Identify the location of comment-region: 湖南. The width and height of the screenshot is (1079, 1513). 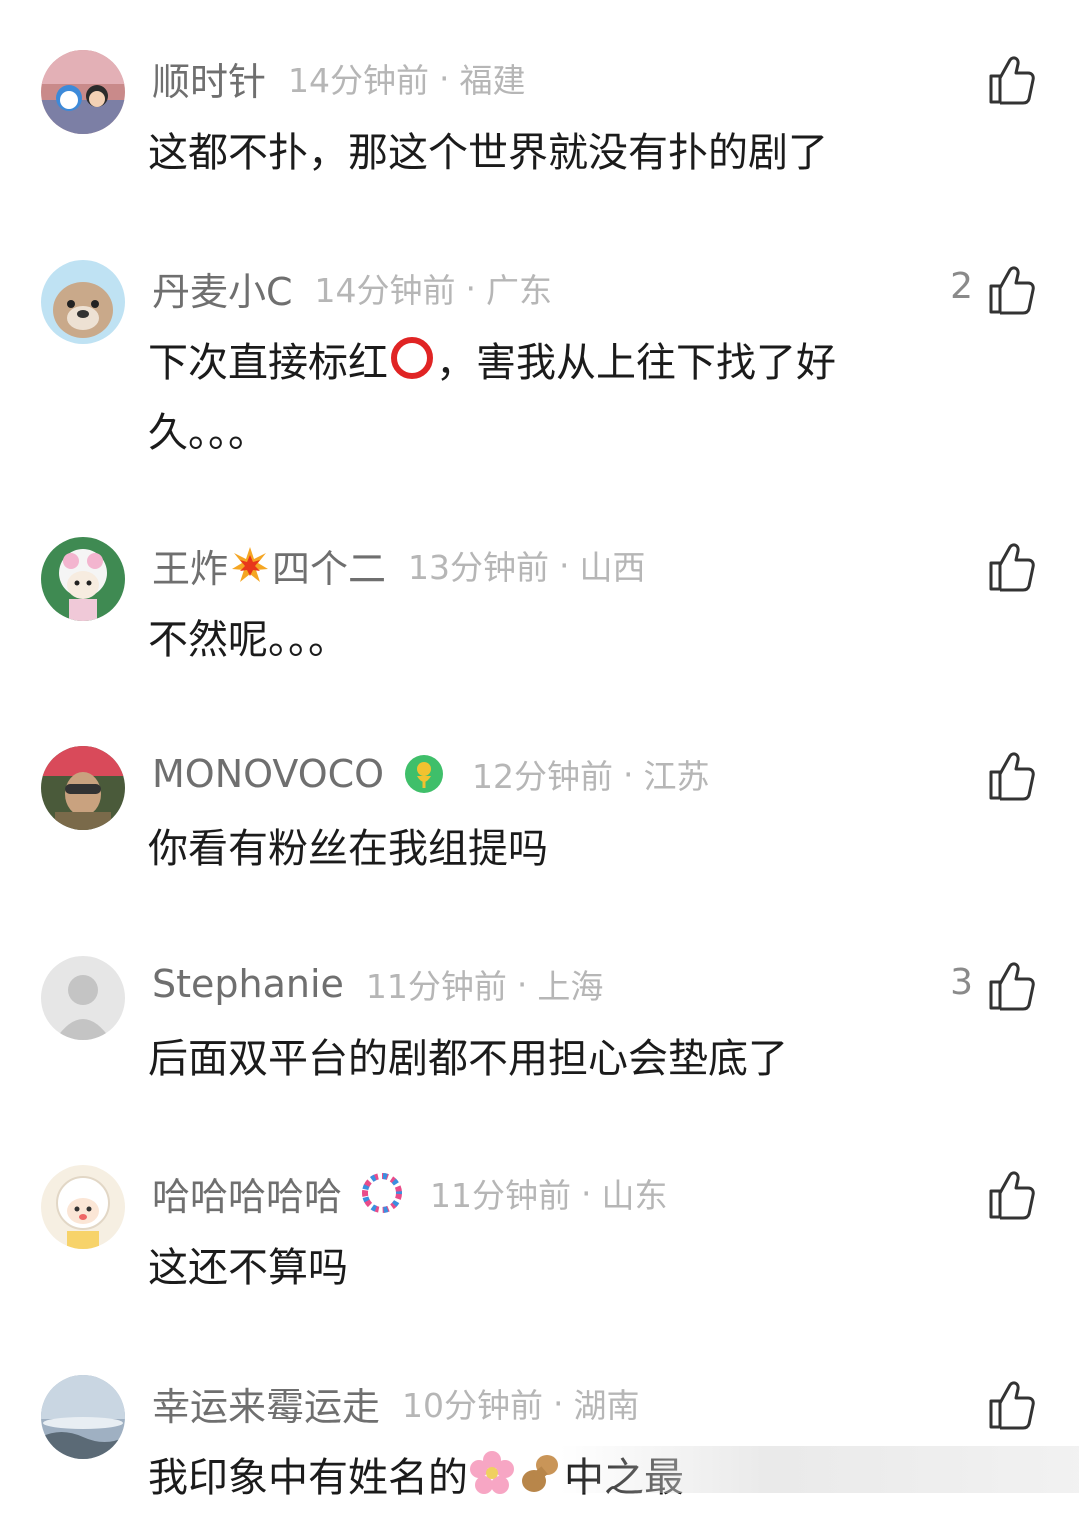
(606, 1405).